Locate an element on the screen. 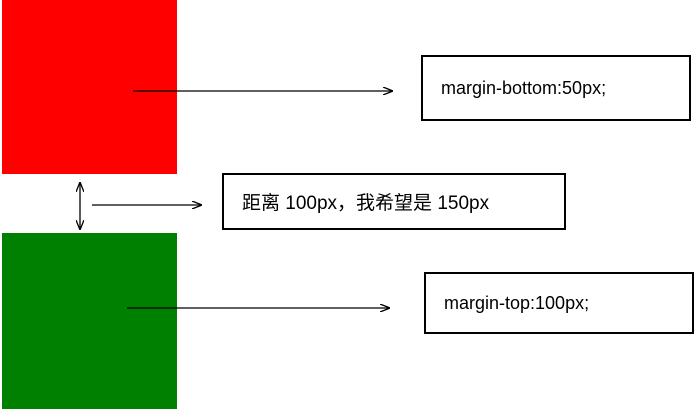 The width and height of the screenshot is (697, 409). margin-bottom-label-box: margin-bottom:50px; is located at coordinates (556, 88).